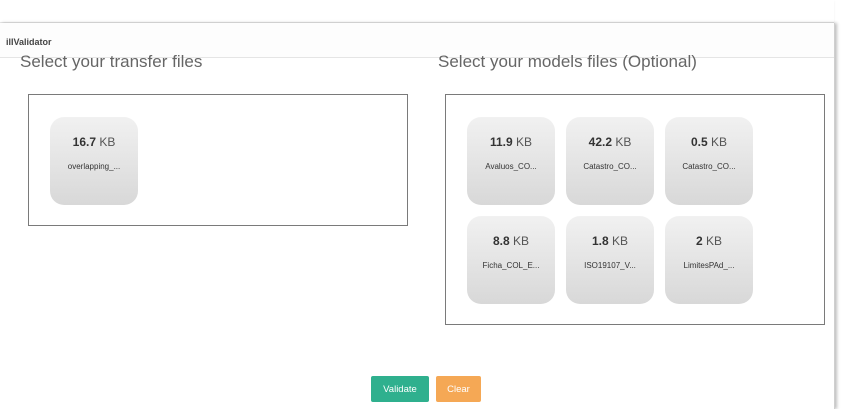 The height and width of the screenshot is (409, 841). Describe the element at coordinates (699, 241) in the screenshot. I see `file-size-value: 2` at that location.